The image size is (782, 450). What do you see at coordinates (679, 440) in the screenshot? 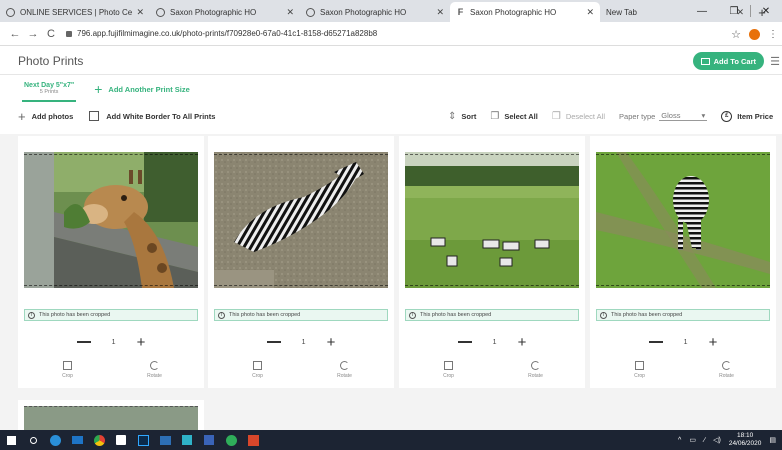
I see `chevron-up-icon: ^` at bounding box center [679, 440].